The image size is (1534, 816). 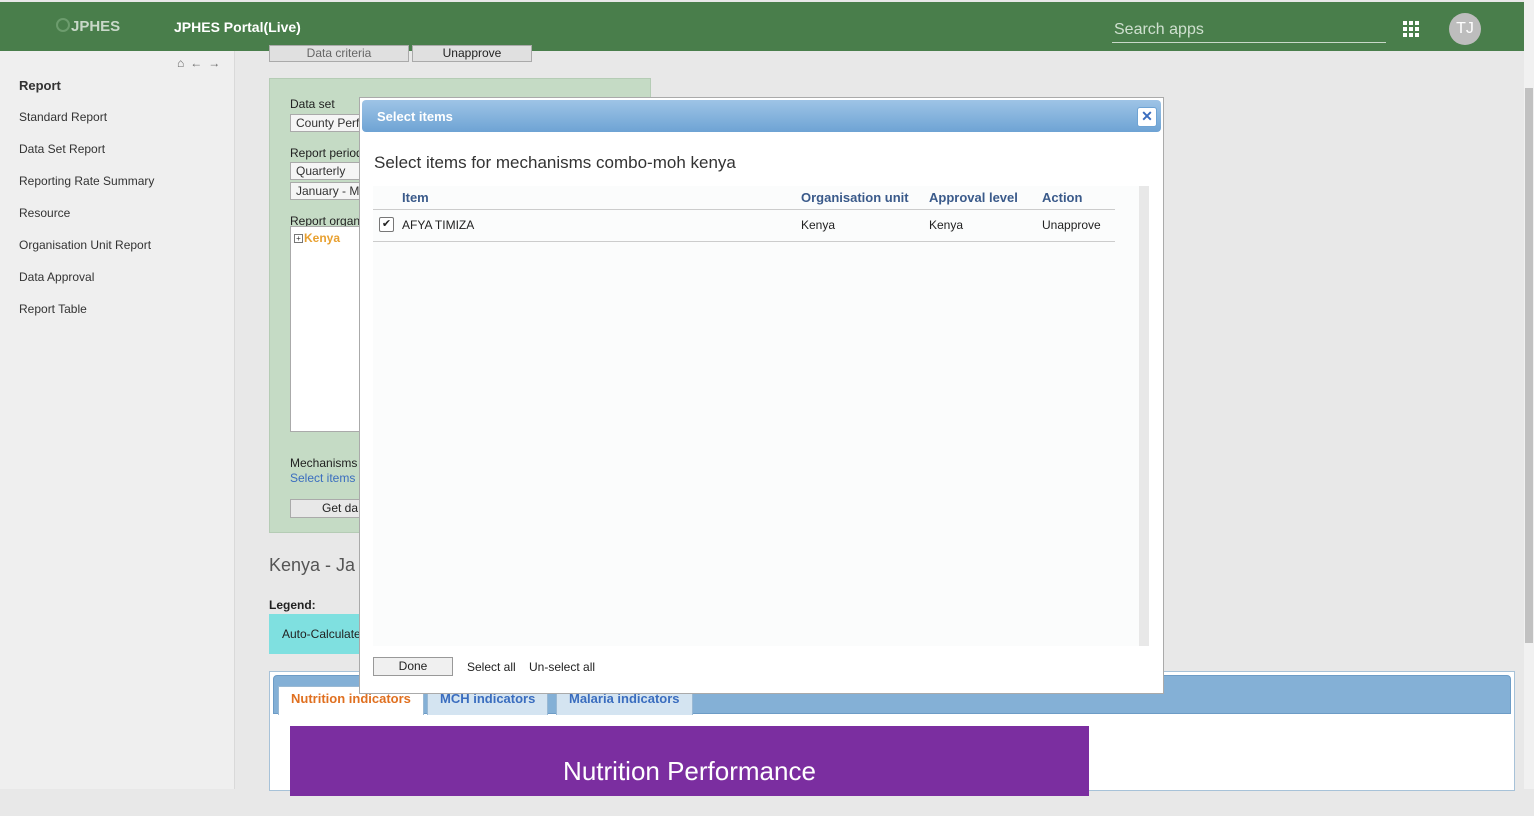 What do you see at coordinates (438, 225) in the screenshot?
I see `row-item: AFYA TIMIZA` at bounding box center [438, 225].